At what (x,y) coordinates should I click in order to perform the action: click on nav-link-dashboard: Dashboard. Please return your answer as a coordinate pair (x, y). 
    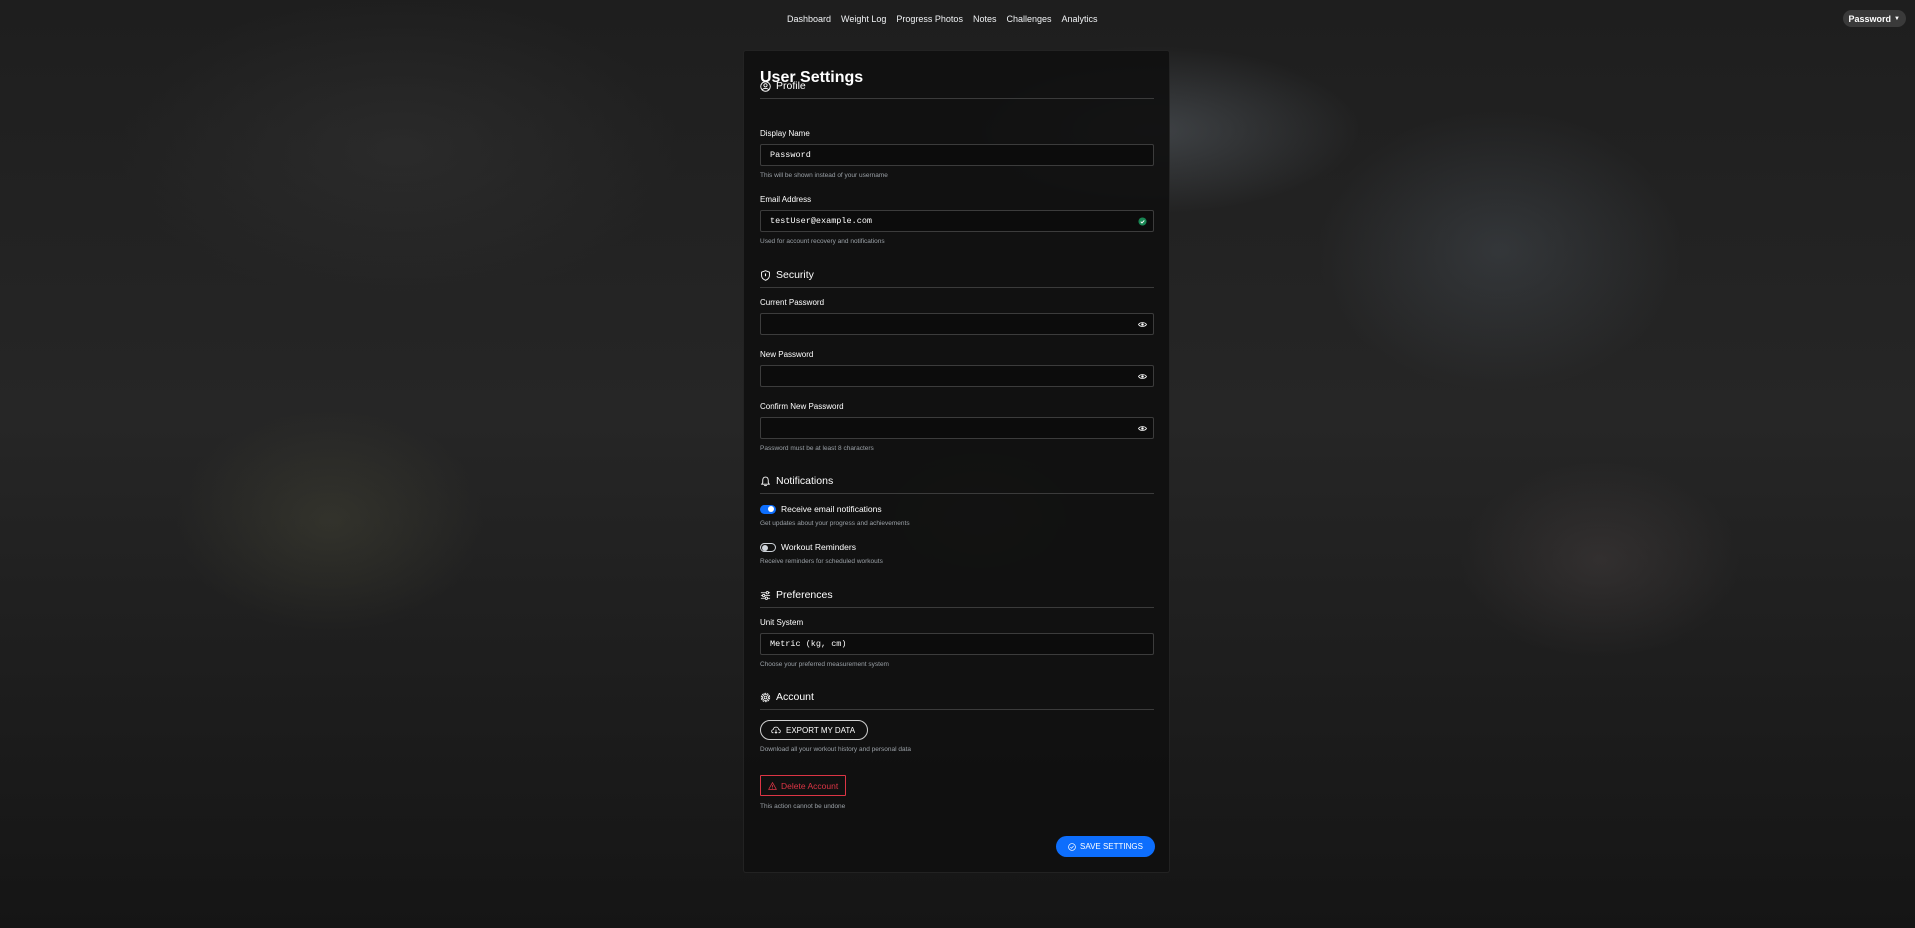
    Looking at the image, I should click on (809, 19).